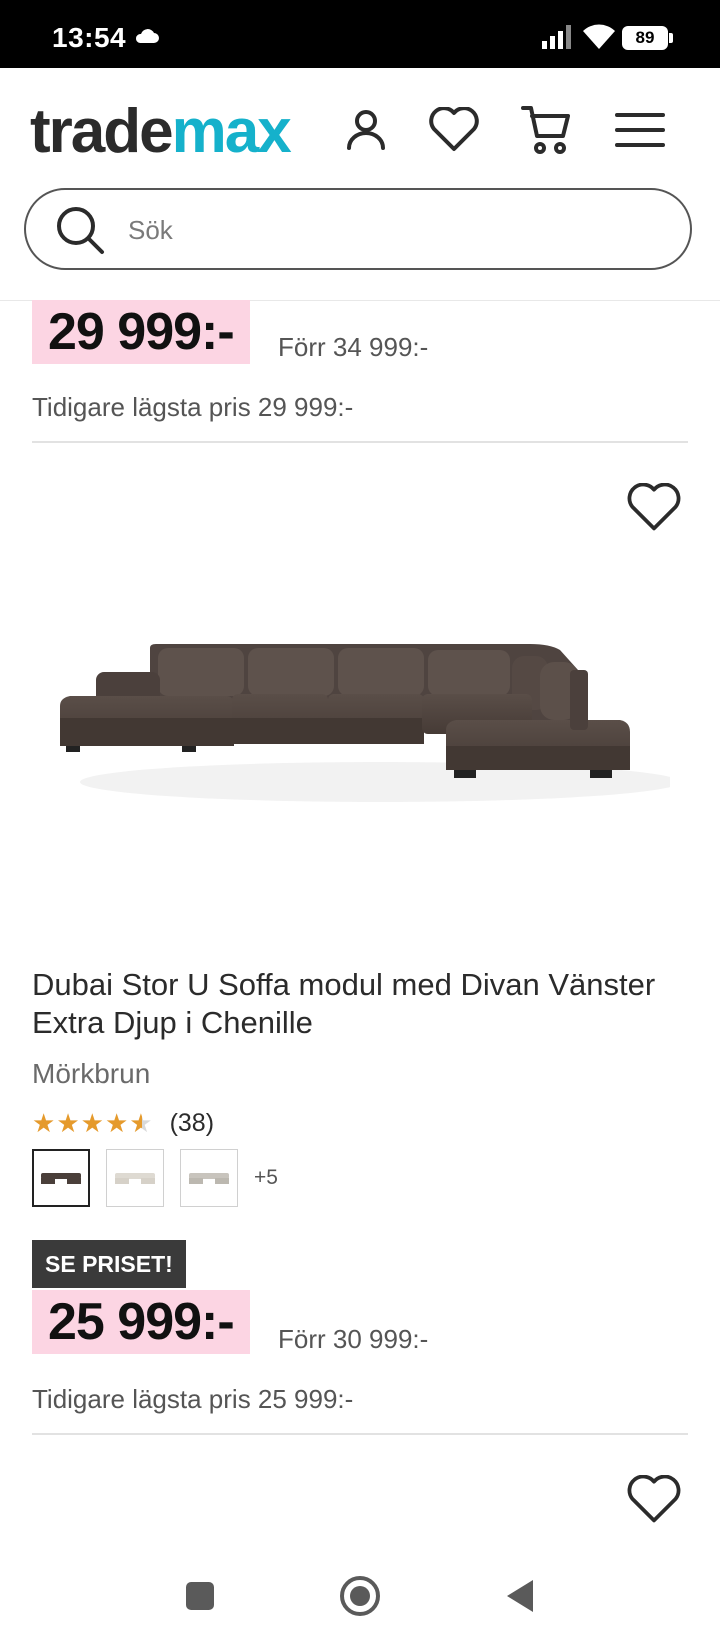 This screenshot has width=720, height=1640. I want to click on product-old-price: Förr 30 999:-, so click(353, 1339).